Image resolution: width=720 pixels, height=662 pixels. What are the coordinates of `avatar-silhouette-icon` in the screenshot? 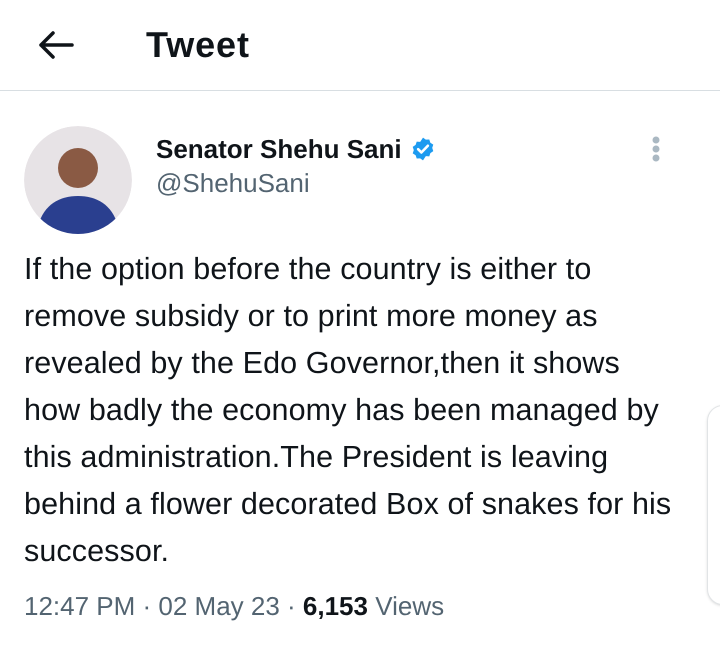 It's located at (78, 180).